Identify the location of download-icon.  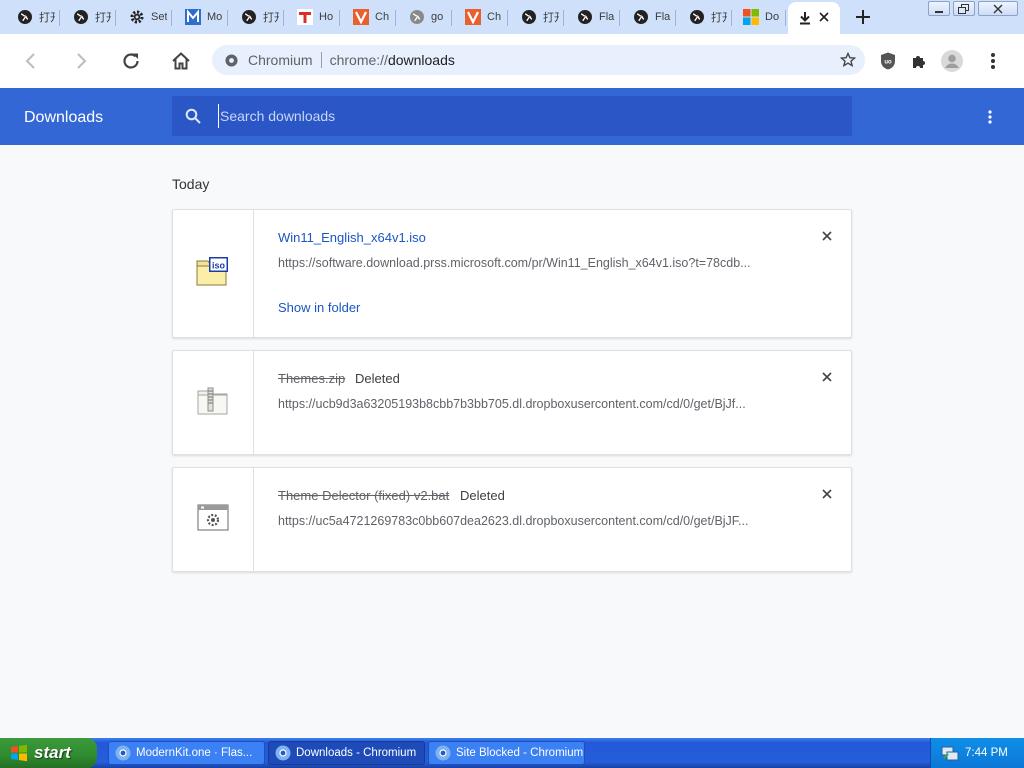
(805, 18).